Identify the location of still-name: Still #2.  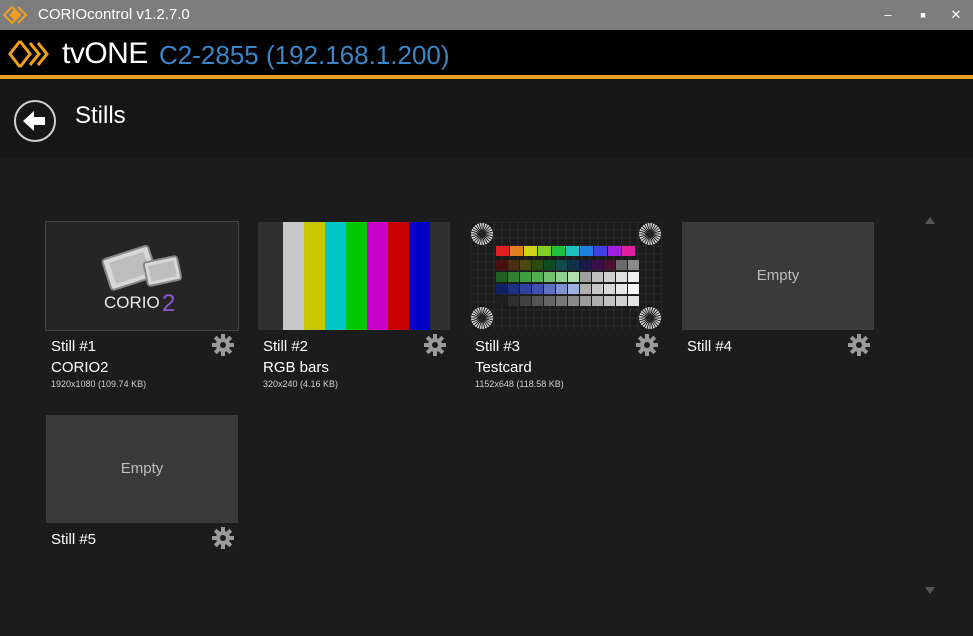
(286, 346).